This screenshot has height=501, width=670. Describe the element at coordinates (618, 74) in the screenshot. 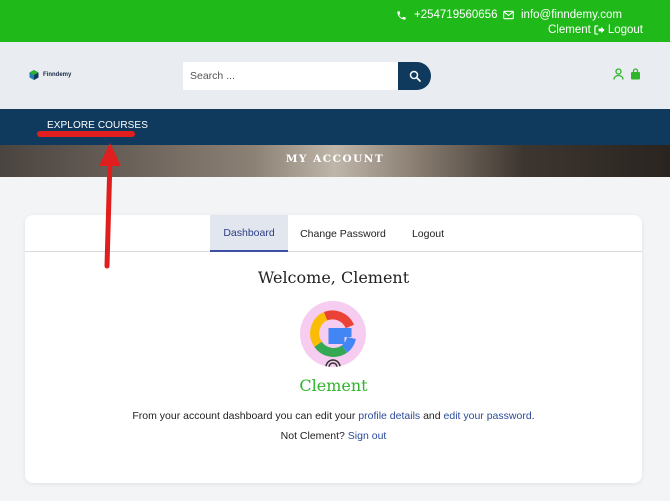

I see `user-account-icon` at that location.